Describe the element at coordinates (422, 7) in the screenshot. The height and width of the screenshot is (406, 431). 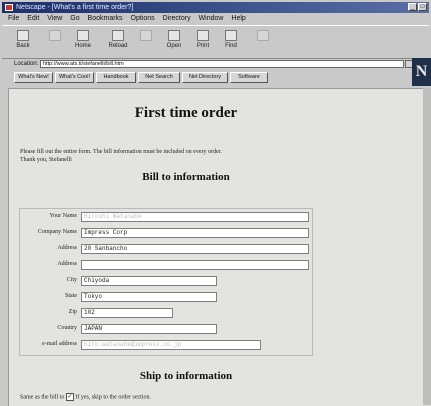
I see `maximize-button: □` at that location.